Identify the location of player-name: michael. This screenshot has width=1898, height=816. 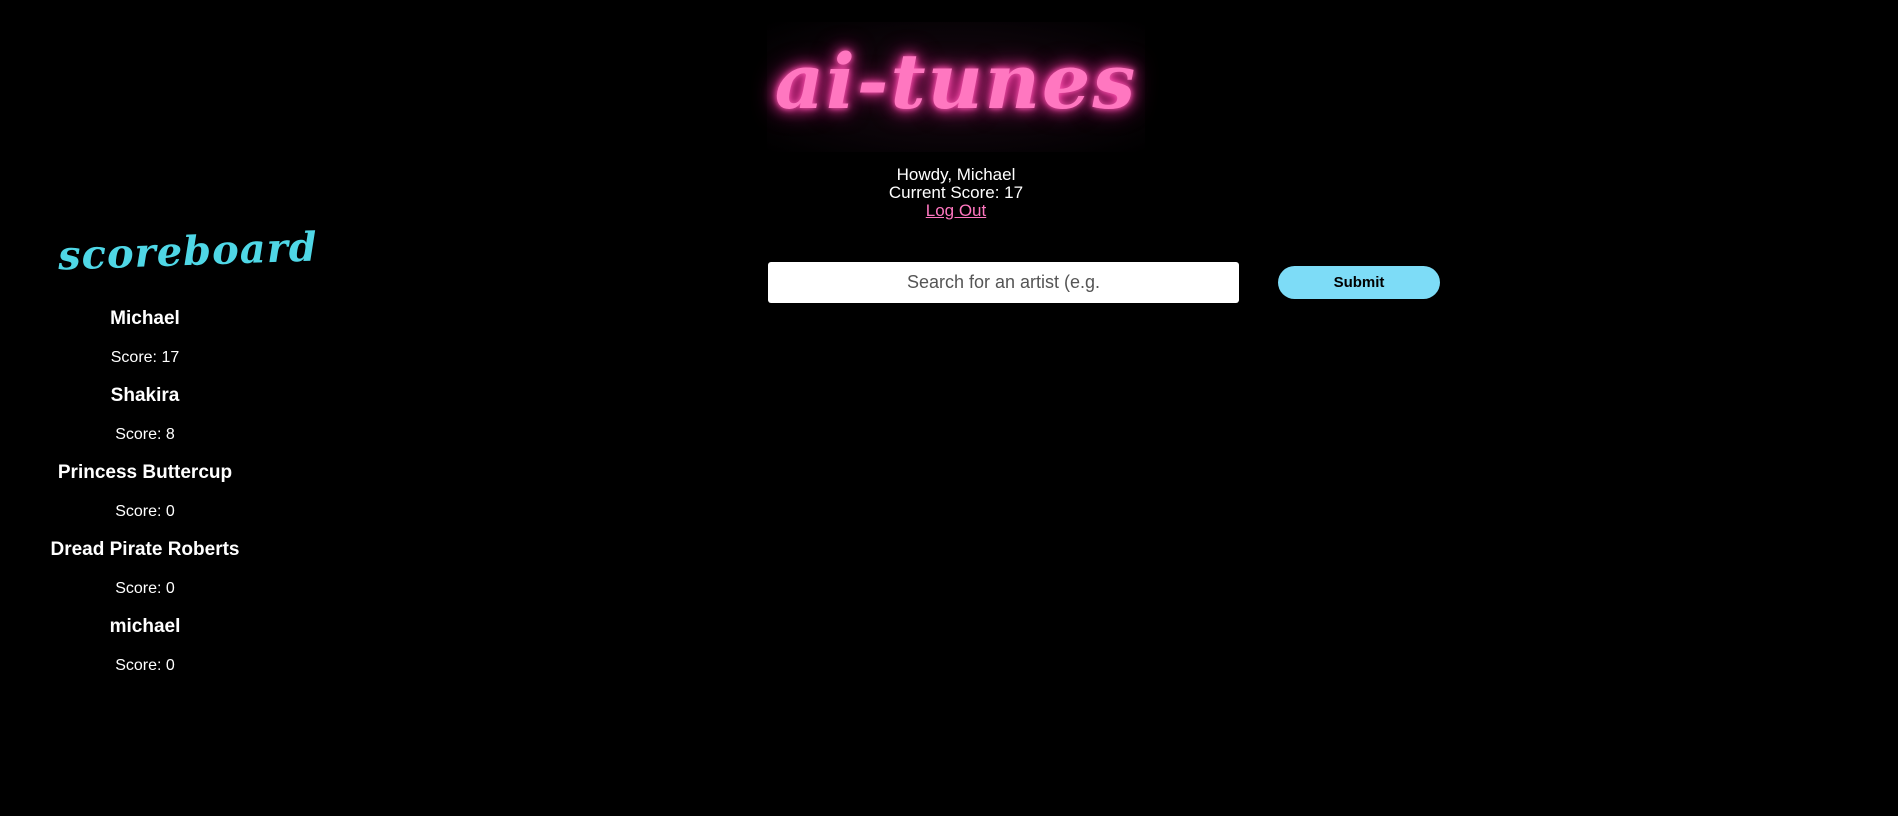
(145, 626).